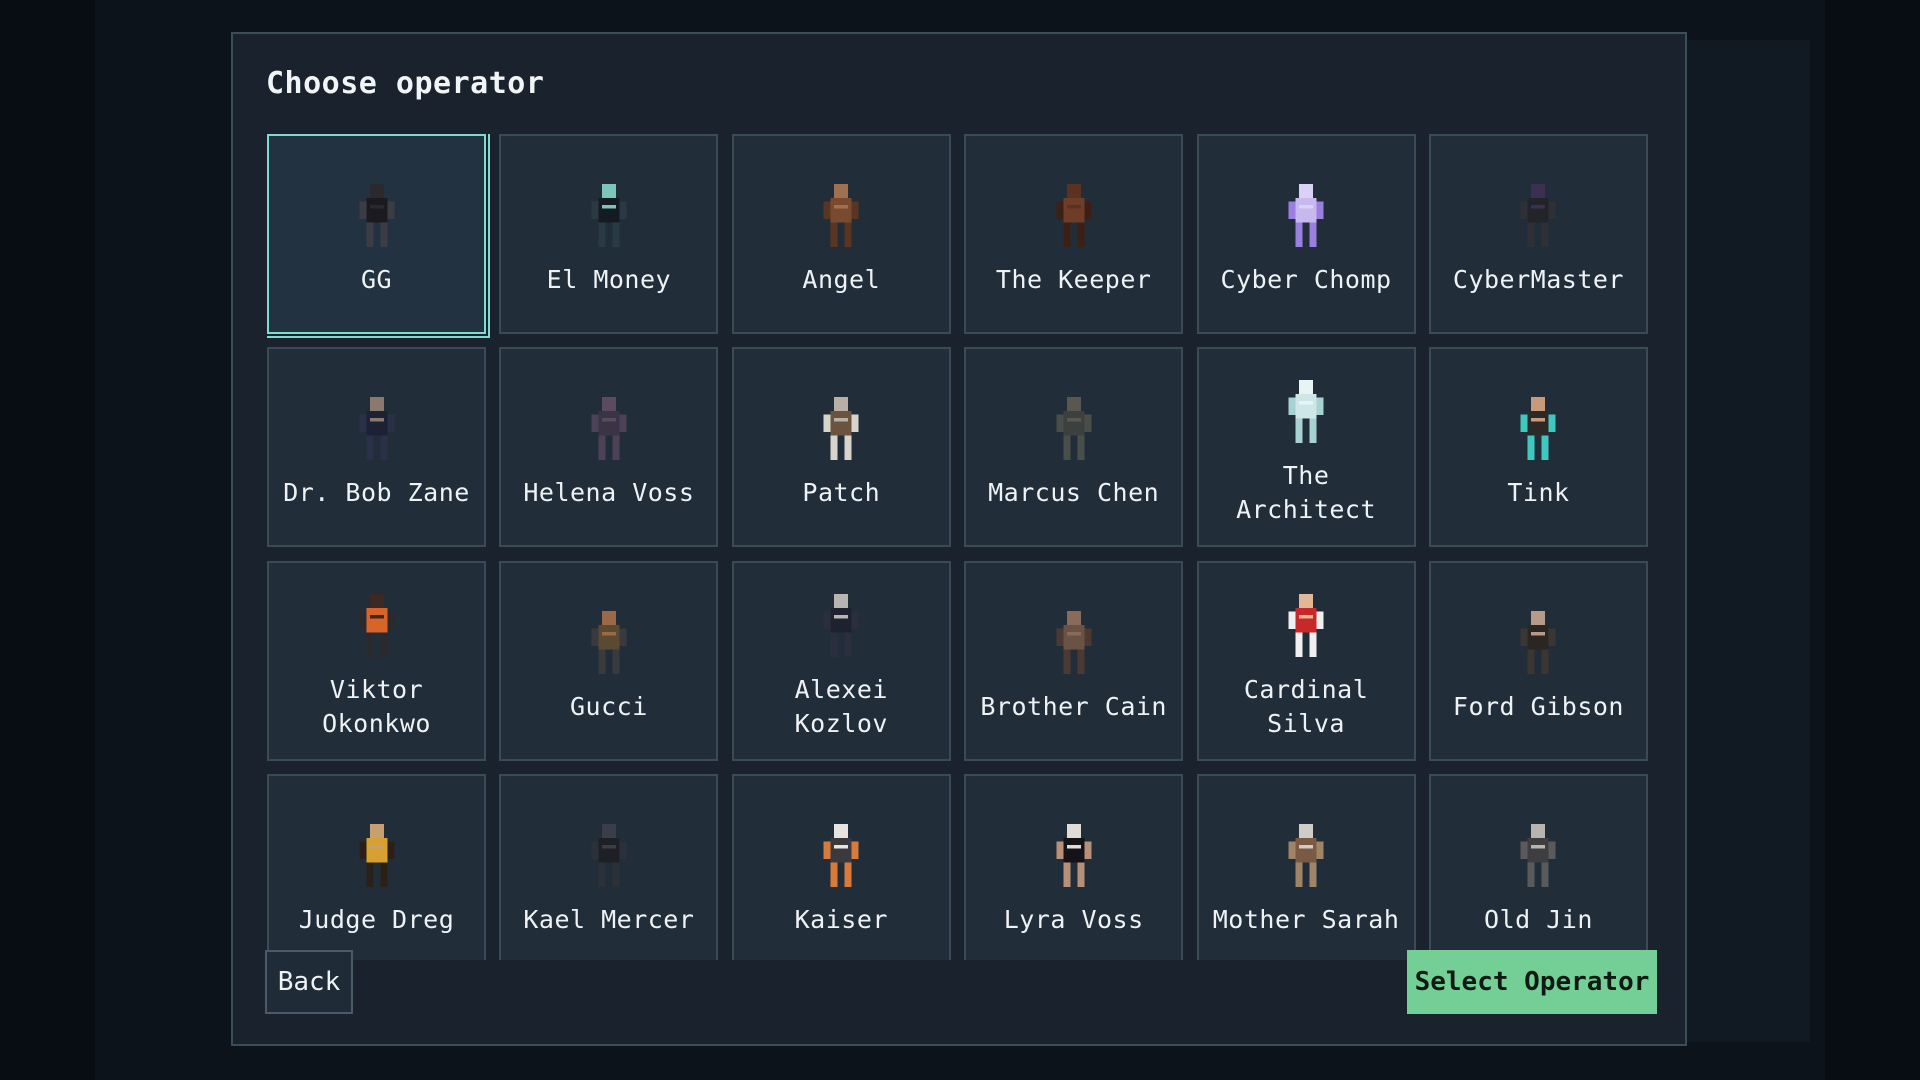 The width and height of the screenshot is (1920, 1080). I want to click on operator-name: Brother Cain, so click(1073, 706).